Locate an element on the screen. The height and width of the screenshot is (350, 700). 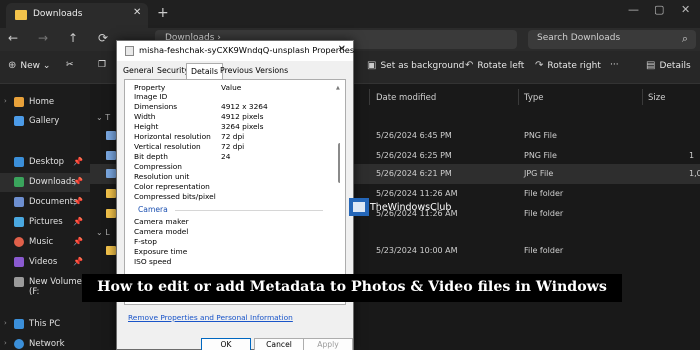
rotate-left-label: Rotate left is located at coordinates (501, 66).